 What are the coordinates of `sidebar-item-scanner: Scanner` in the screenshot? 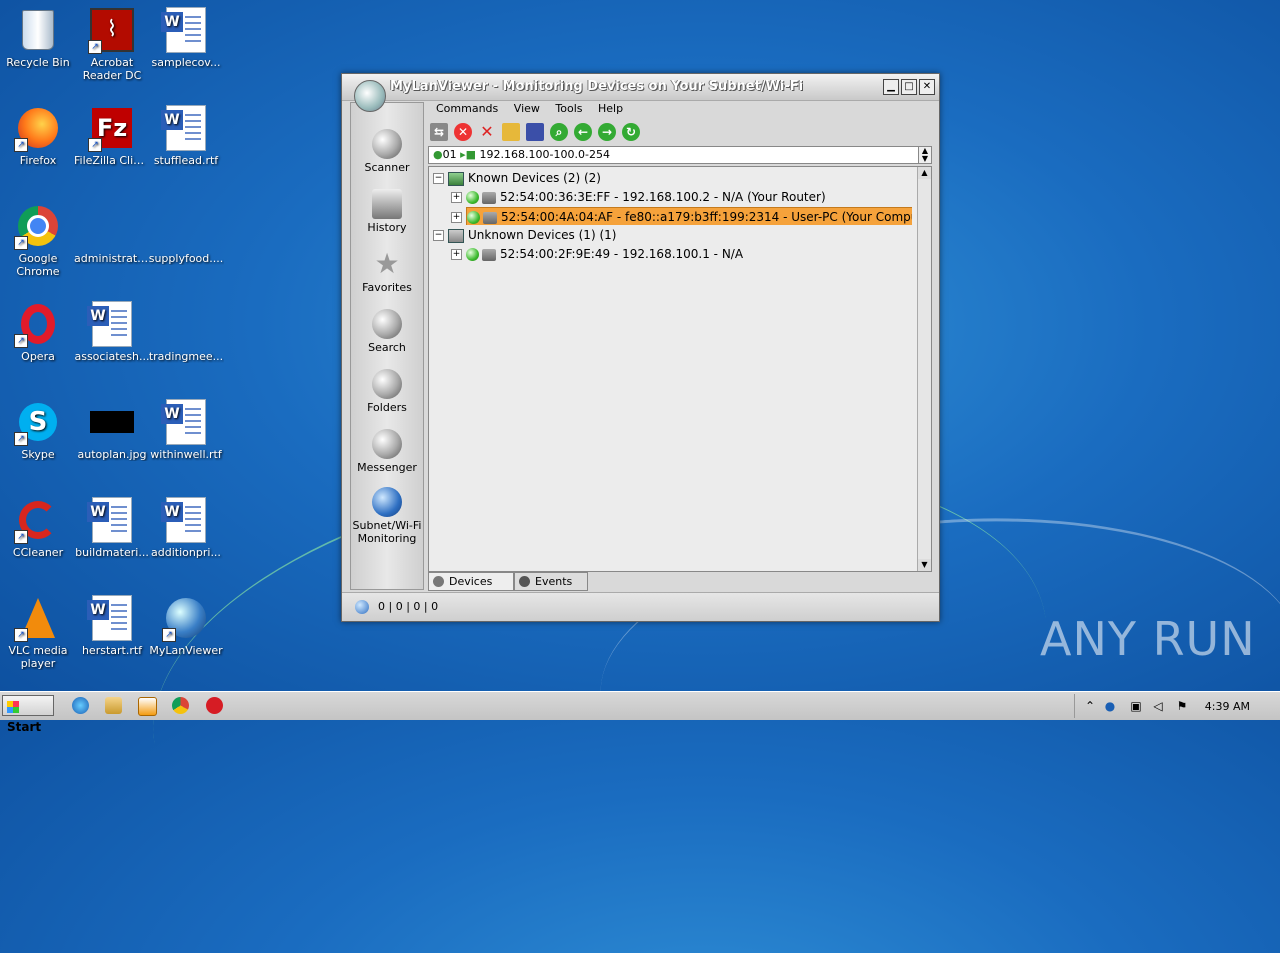 It's located at (387, 151).